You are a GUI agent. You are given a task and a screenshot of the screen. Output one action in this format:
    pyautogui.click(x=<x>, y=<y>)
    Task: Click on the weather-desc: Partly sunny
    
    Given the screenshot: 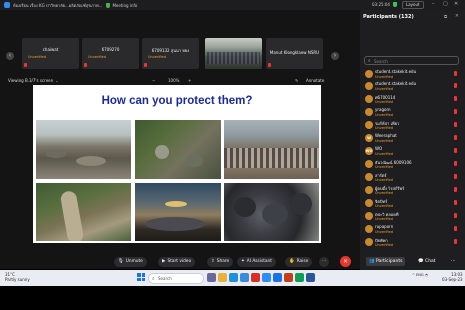 What is the action you would take?
    pyautogui.click(x=17, y=279)
    